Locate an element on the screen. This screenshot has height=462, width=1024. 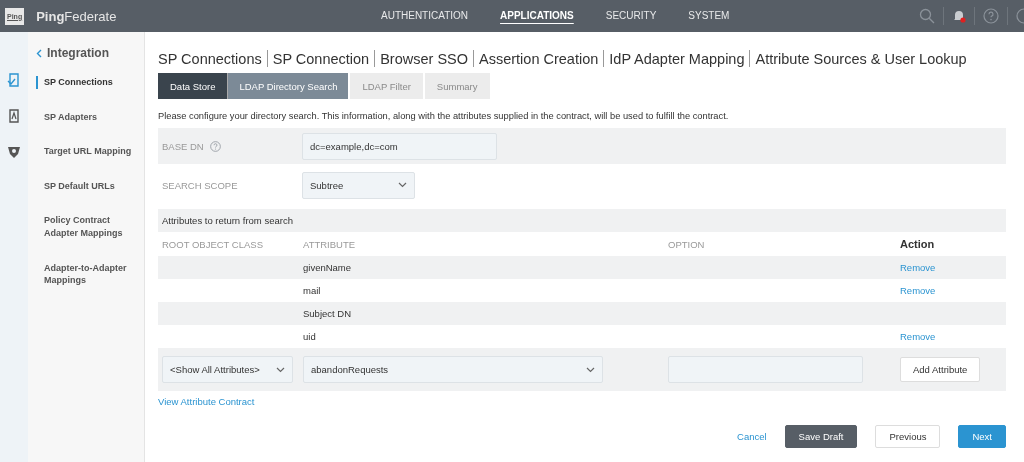
table-cell-text: givenName is located at coordinates (328, 267).